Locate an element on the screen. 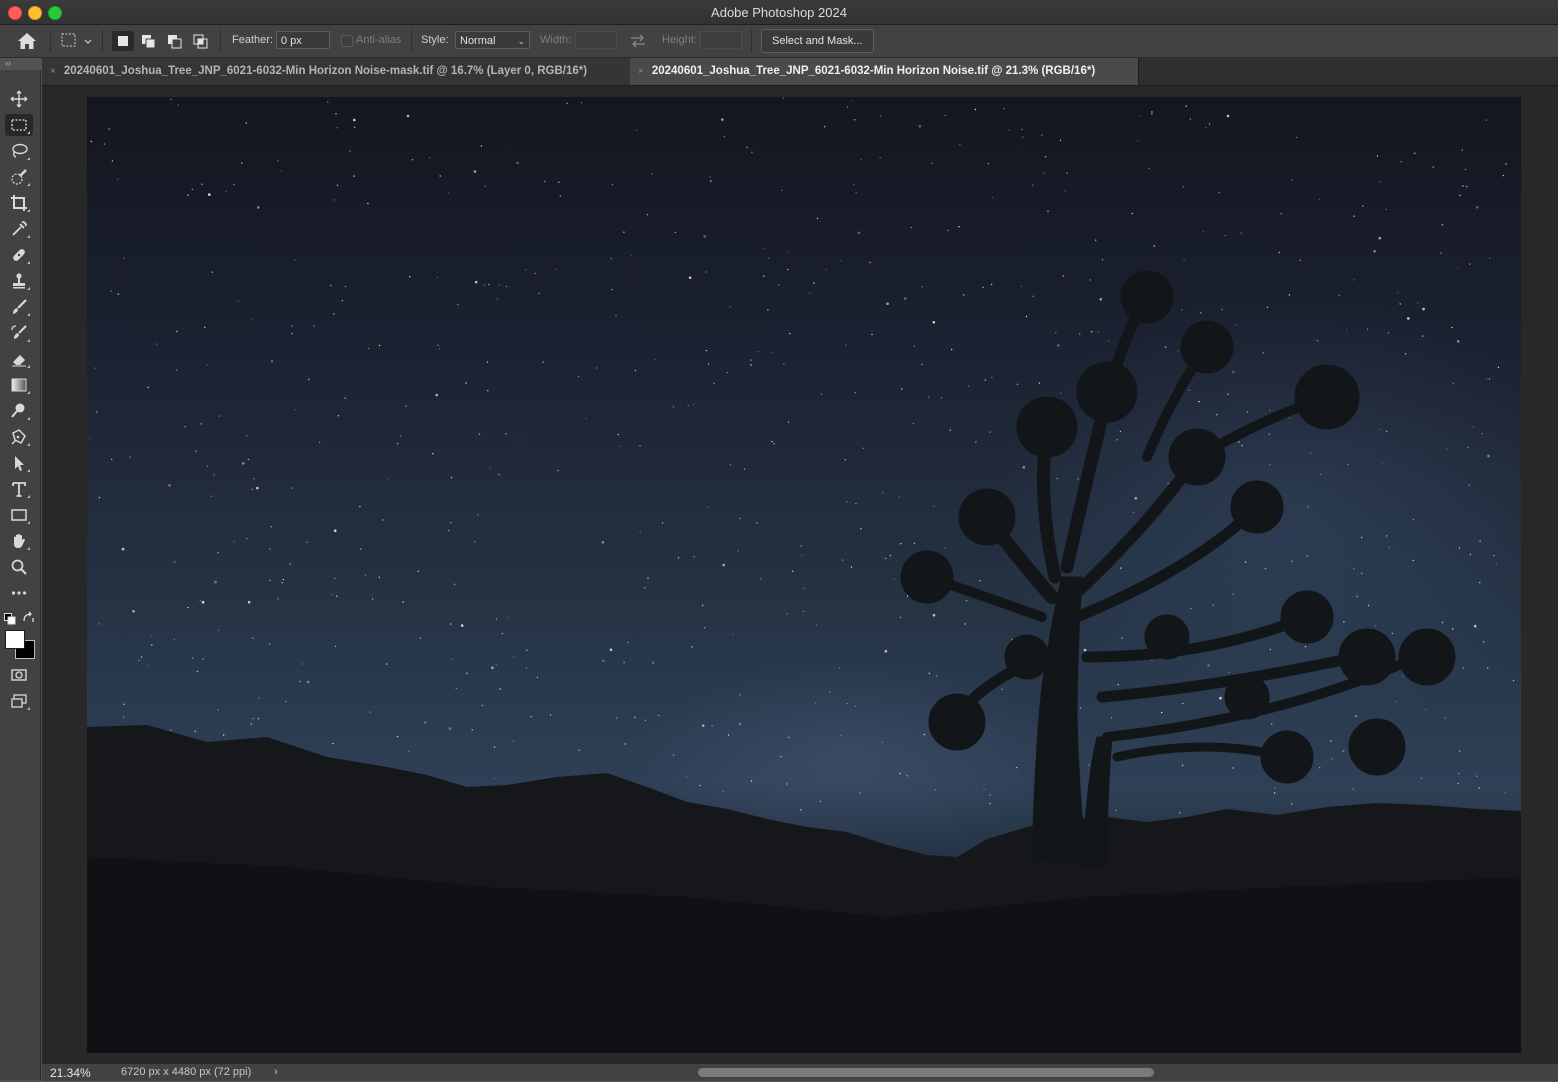  add-to-selection-button is located at coordinates (149, 41).